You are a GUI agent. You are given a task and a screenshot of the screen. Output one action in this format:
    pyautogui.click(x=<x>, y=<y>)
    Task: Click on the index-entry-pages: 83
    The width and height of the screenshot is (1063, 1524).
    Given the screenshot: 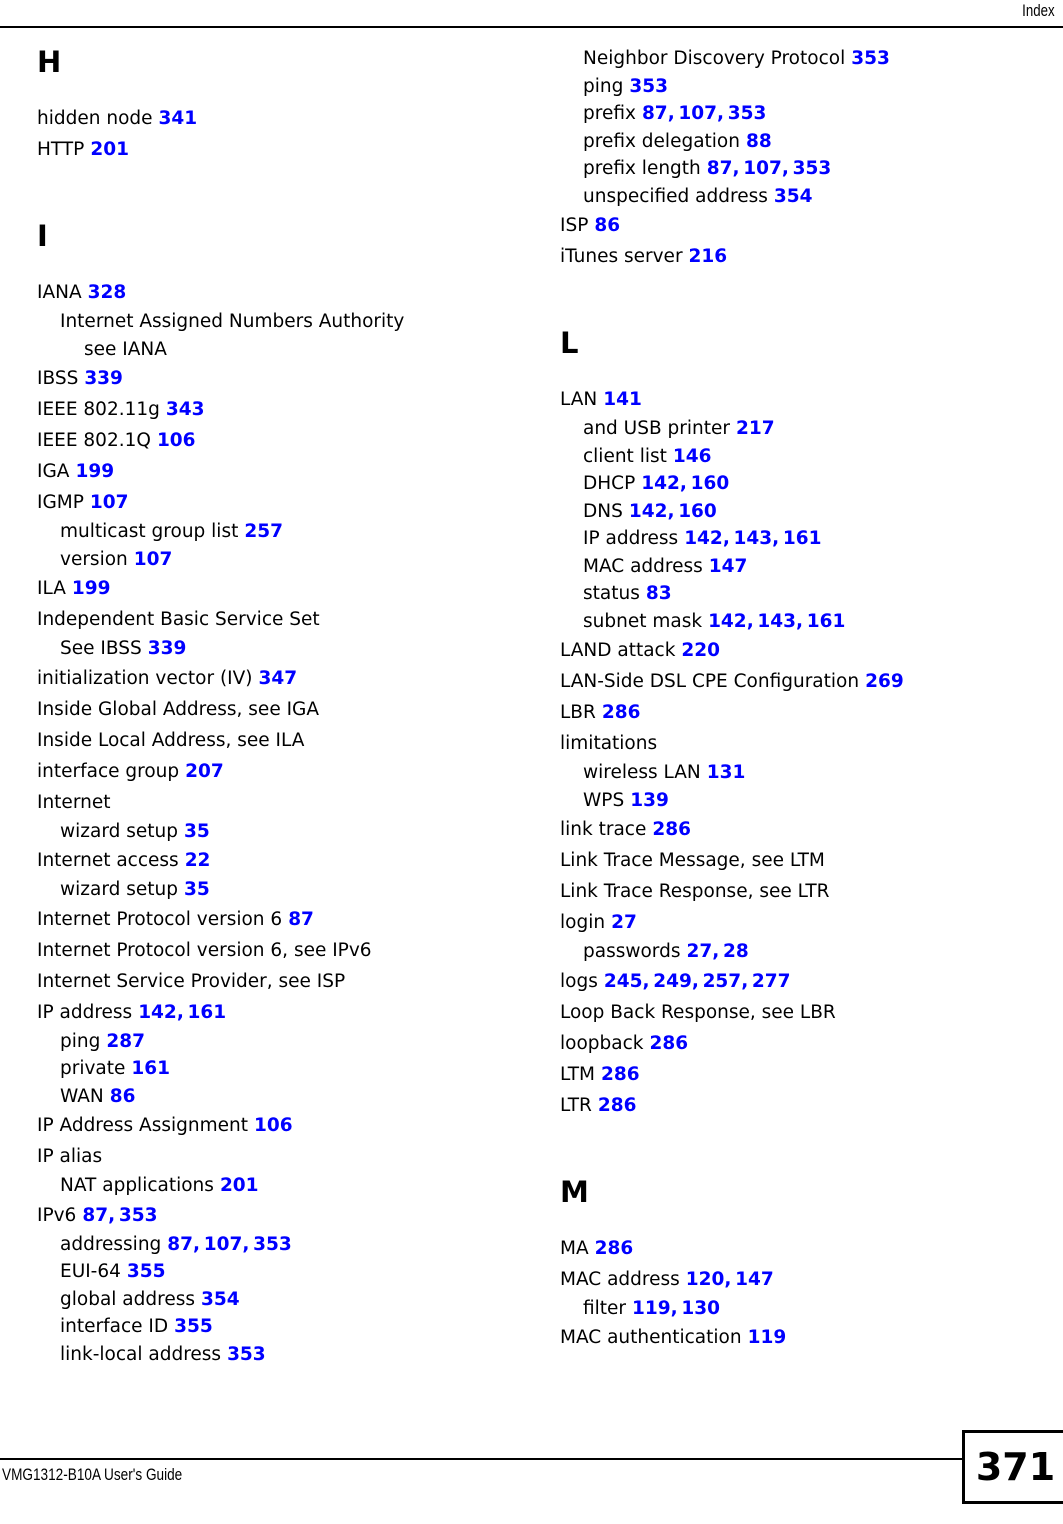 What is the action you would take?
    pyautogui.click(x=659, y=593)
    